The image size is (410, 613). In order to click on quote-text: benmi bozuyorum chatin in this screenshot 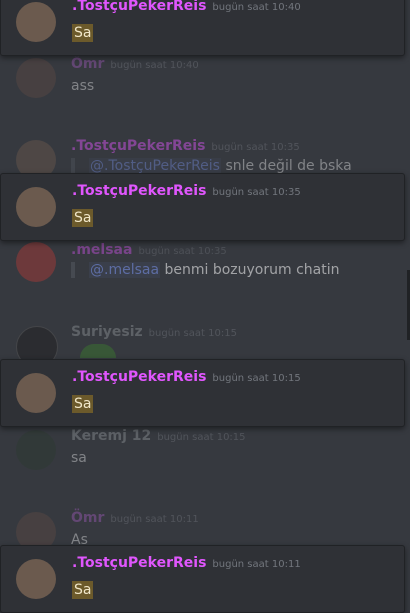, I will do `click(252, 270)`.